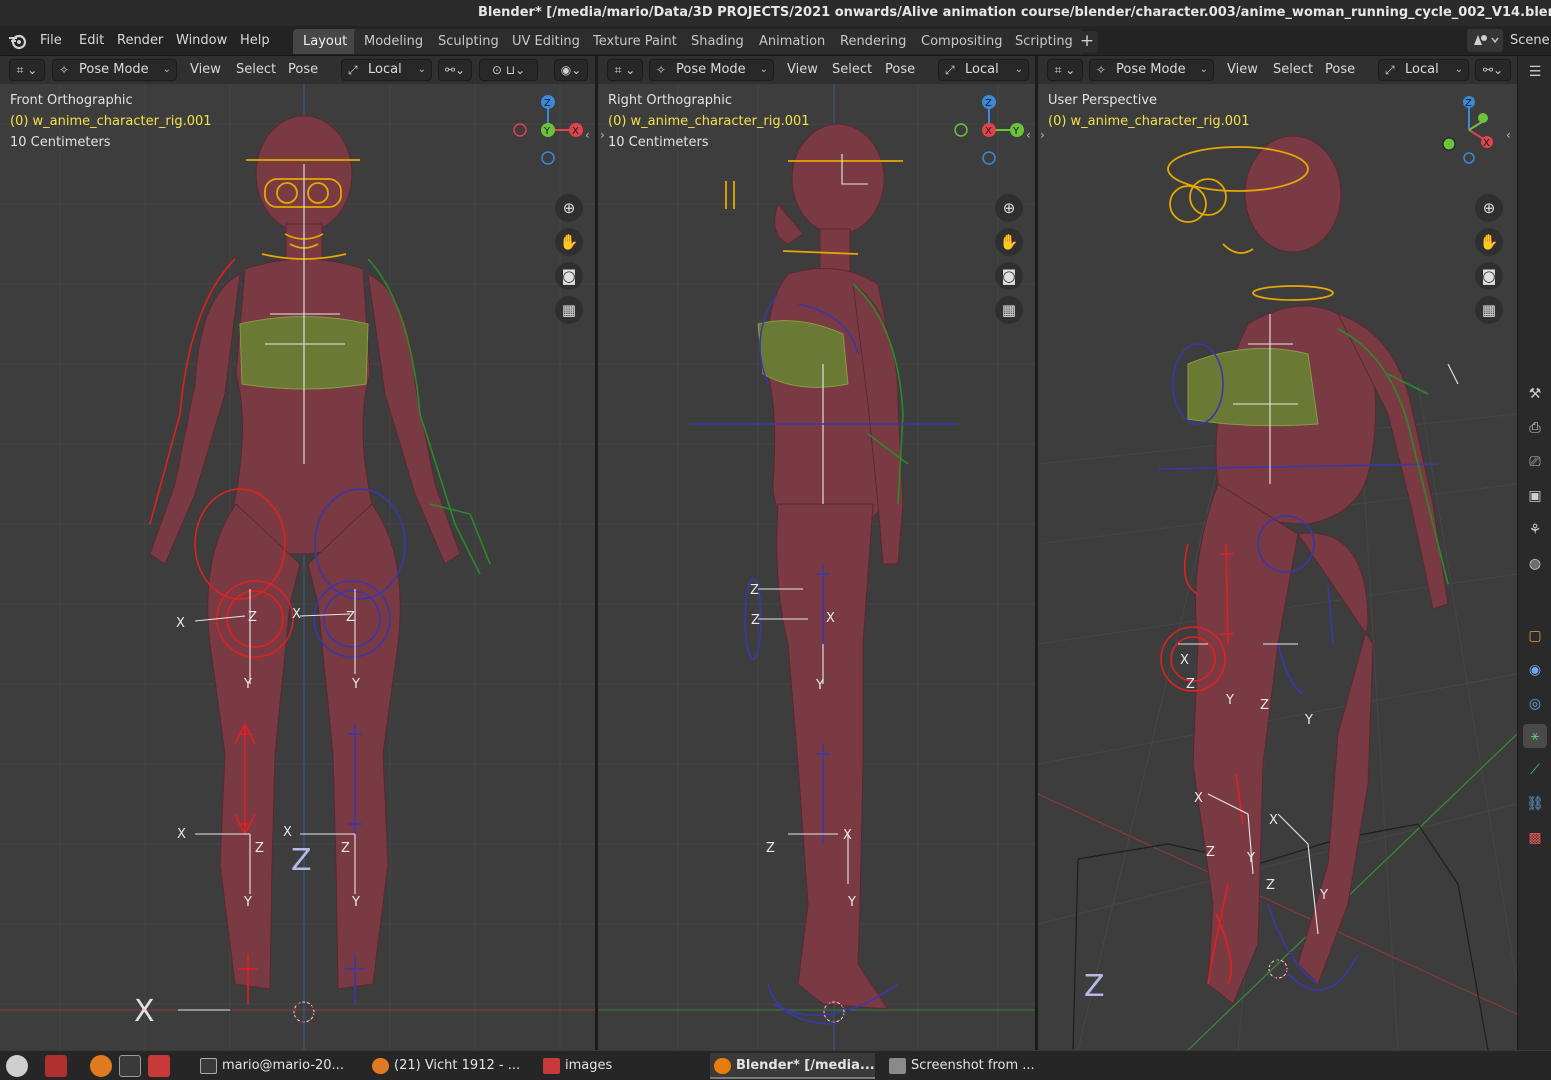  What do you see at coordinates (1044, 41) in the screenshot?
I see `tab-scripting: Scripting` at bounding box center [1044, 41].